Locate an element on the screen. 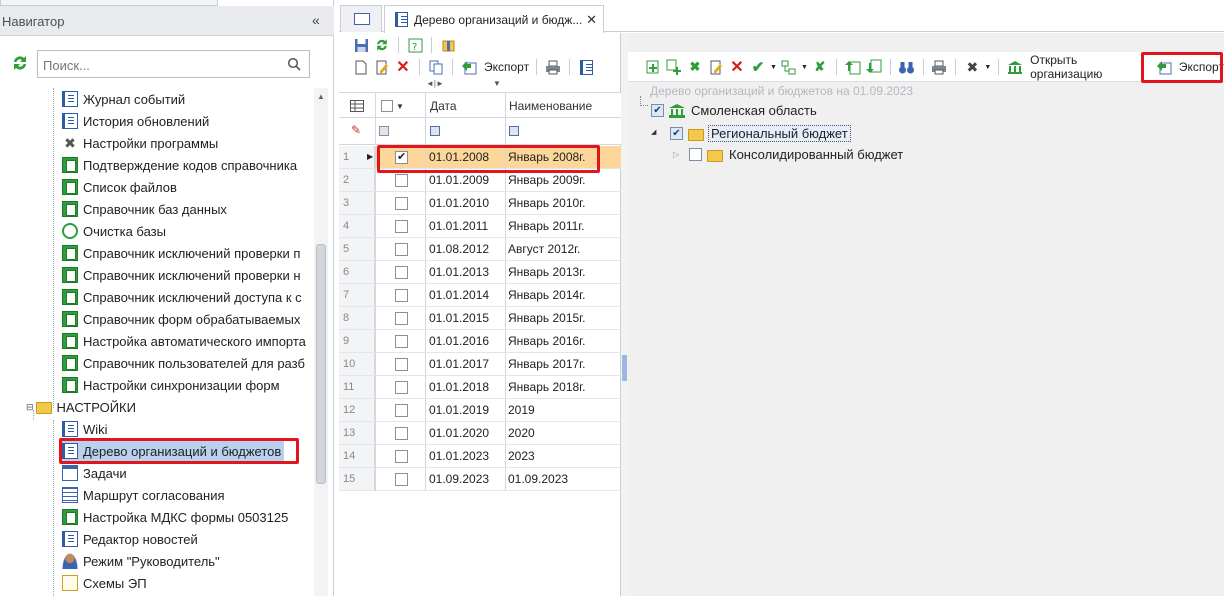  table-row: 3 01.01.2010 Январь 2010г. is located at coordinates (480, 203).